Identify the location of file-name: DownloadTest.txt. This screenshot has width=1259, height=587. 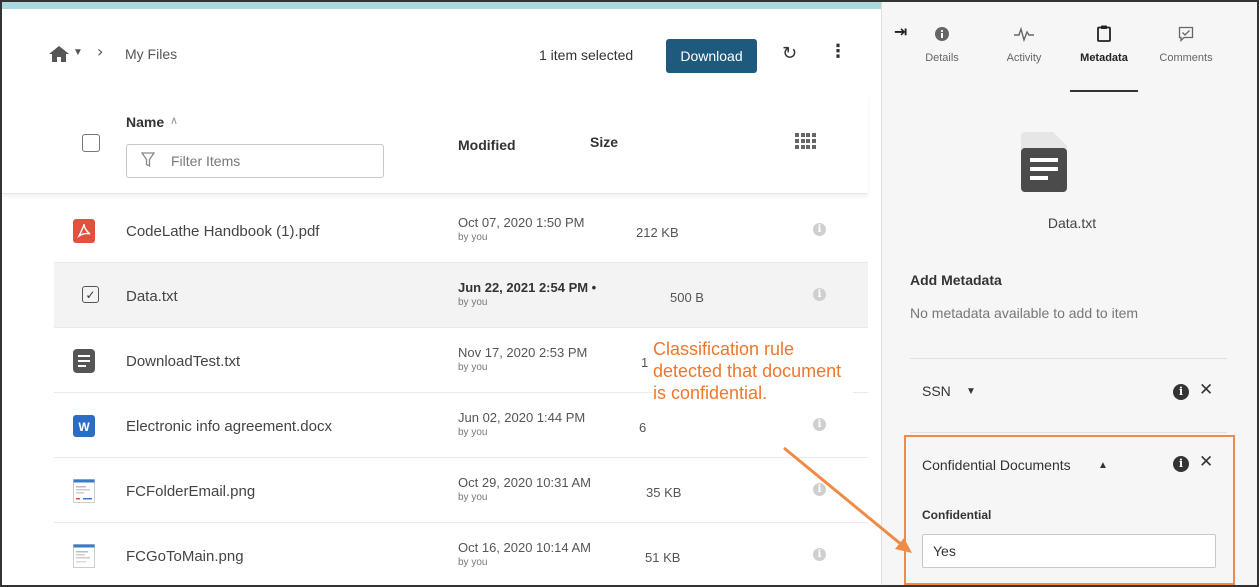
(183, 361).